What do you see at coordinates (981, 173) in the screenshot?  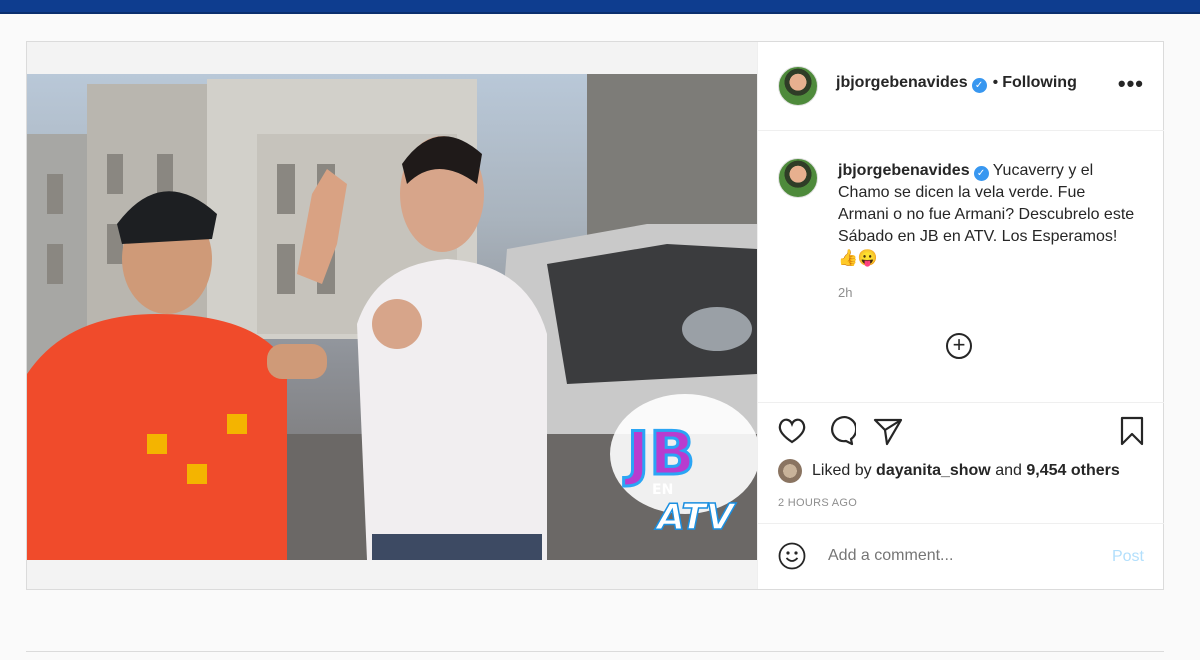 I see `caption-verified-badge-icon: ✓` at bounding box center [981, 173].